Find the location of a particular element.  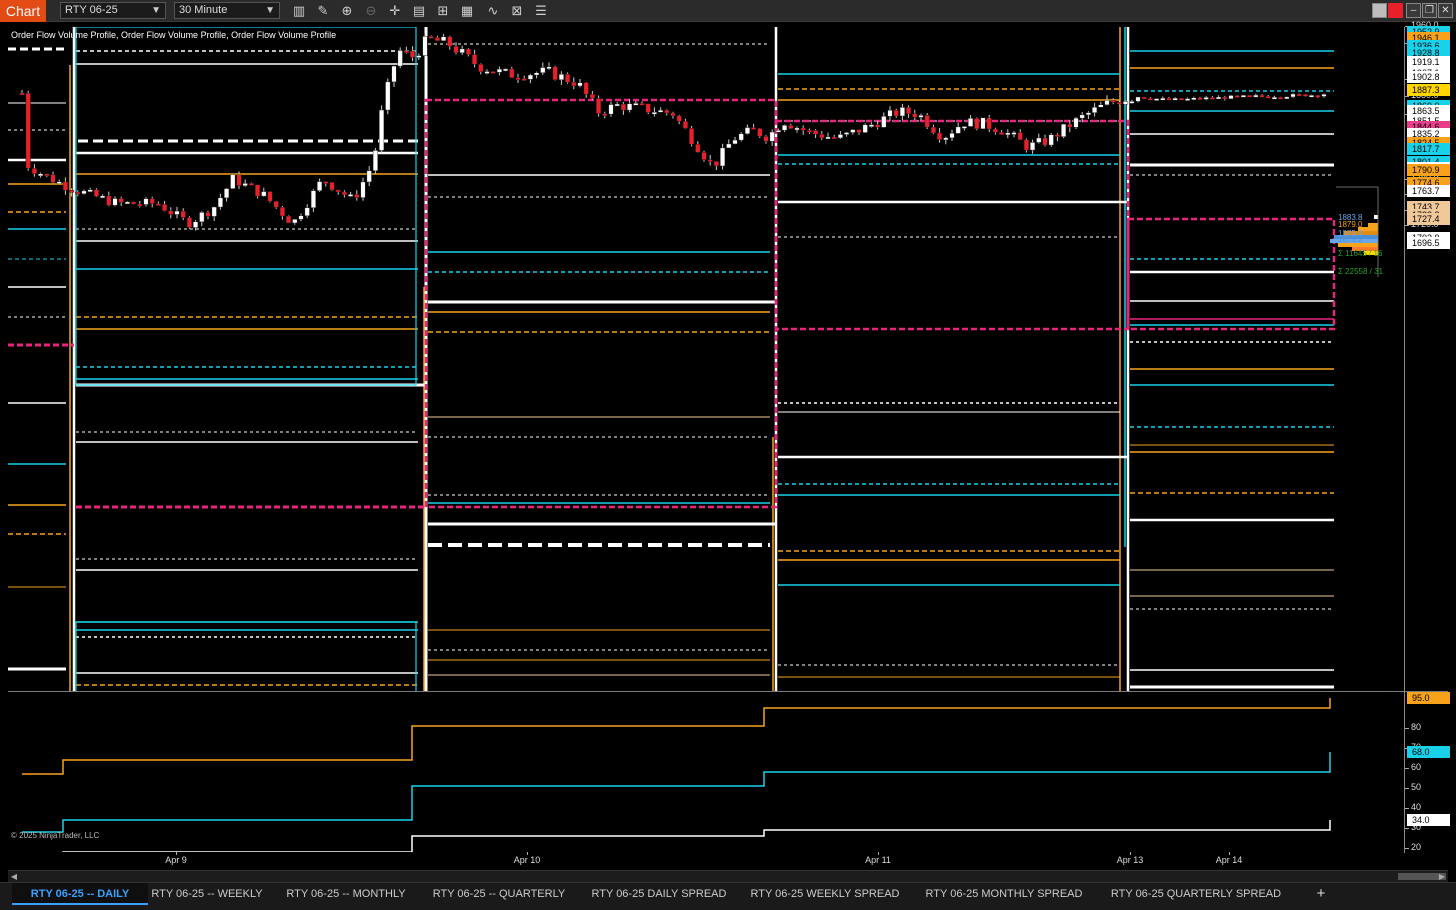

data-box-icon: ▤ is located at coordinates (419, 11).